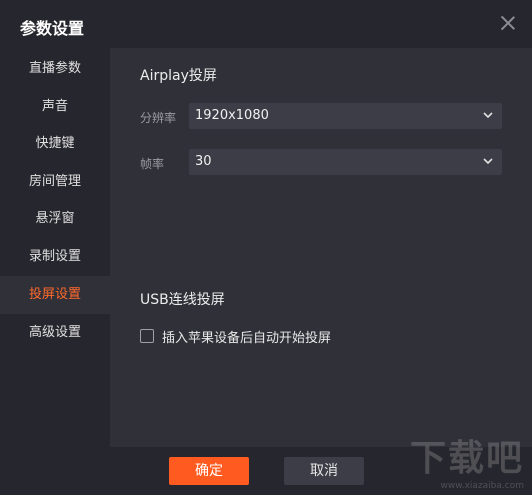 The image size is (532, 495). What do you see at coordinates (266, 24) in the screenshot?
I see `title-bar: 参数设置` at bounding box center [266, 24].